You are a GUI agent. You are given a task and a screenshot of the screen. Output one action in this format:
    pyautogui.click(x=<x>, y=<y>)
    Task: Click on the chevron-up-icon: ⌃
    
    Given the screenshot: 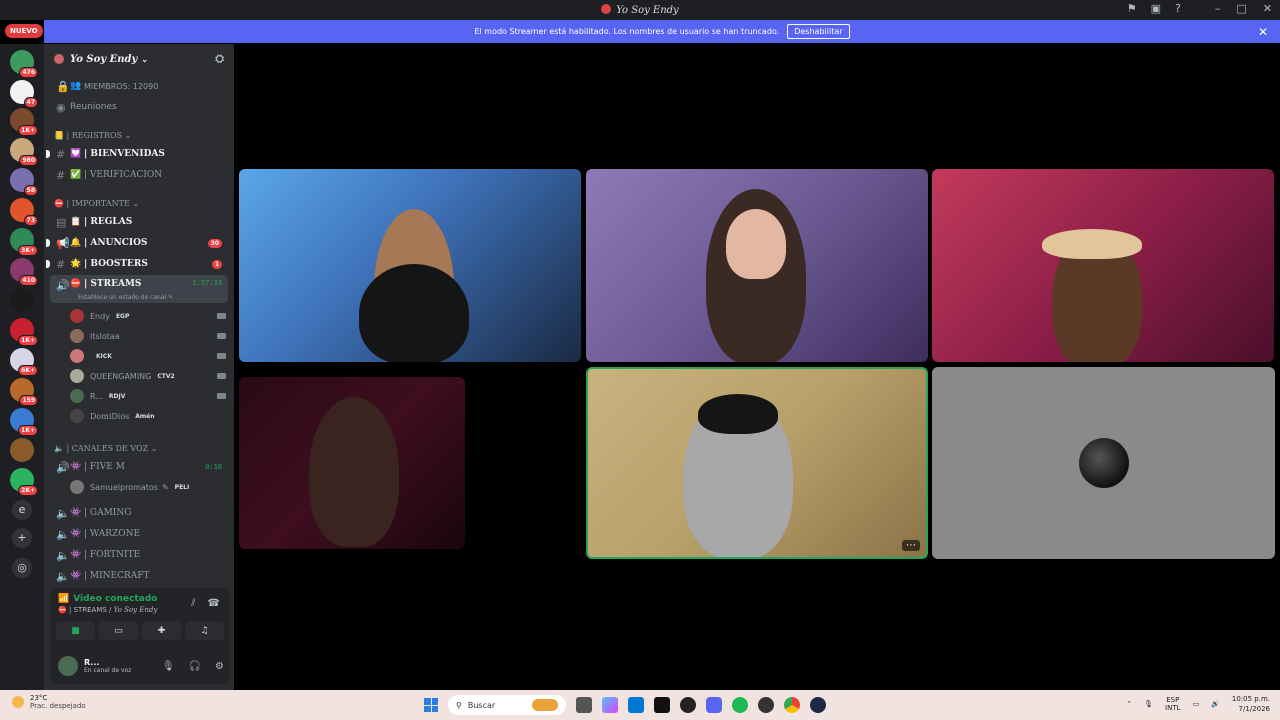 What is the action you would take?
    pyautogui.click(x=1129, y=704)
    